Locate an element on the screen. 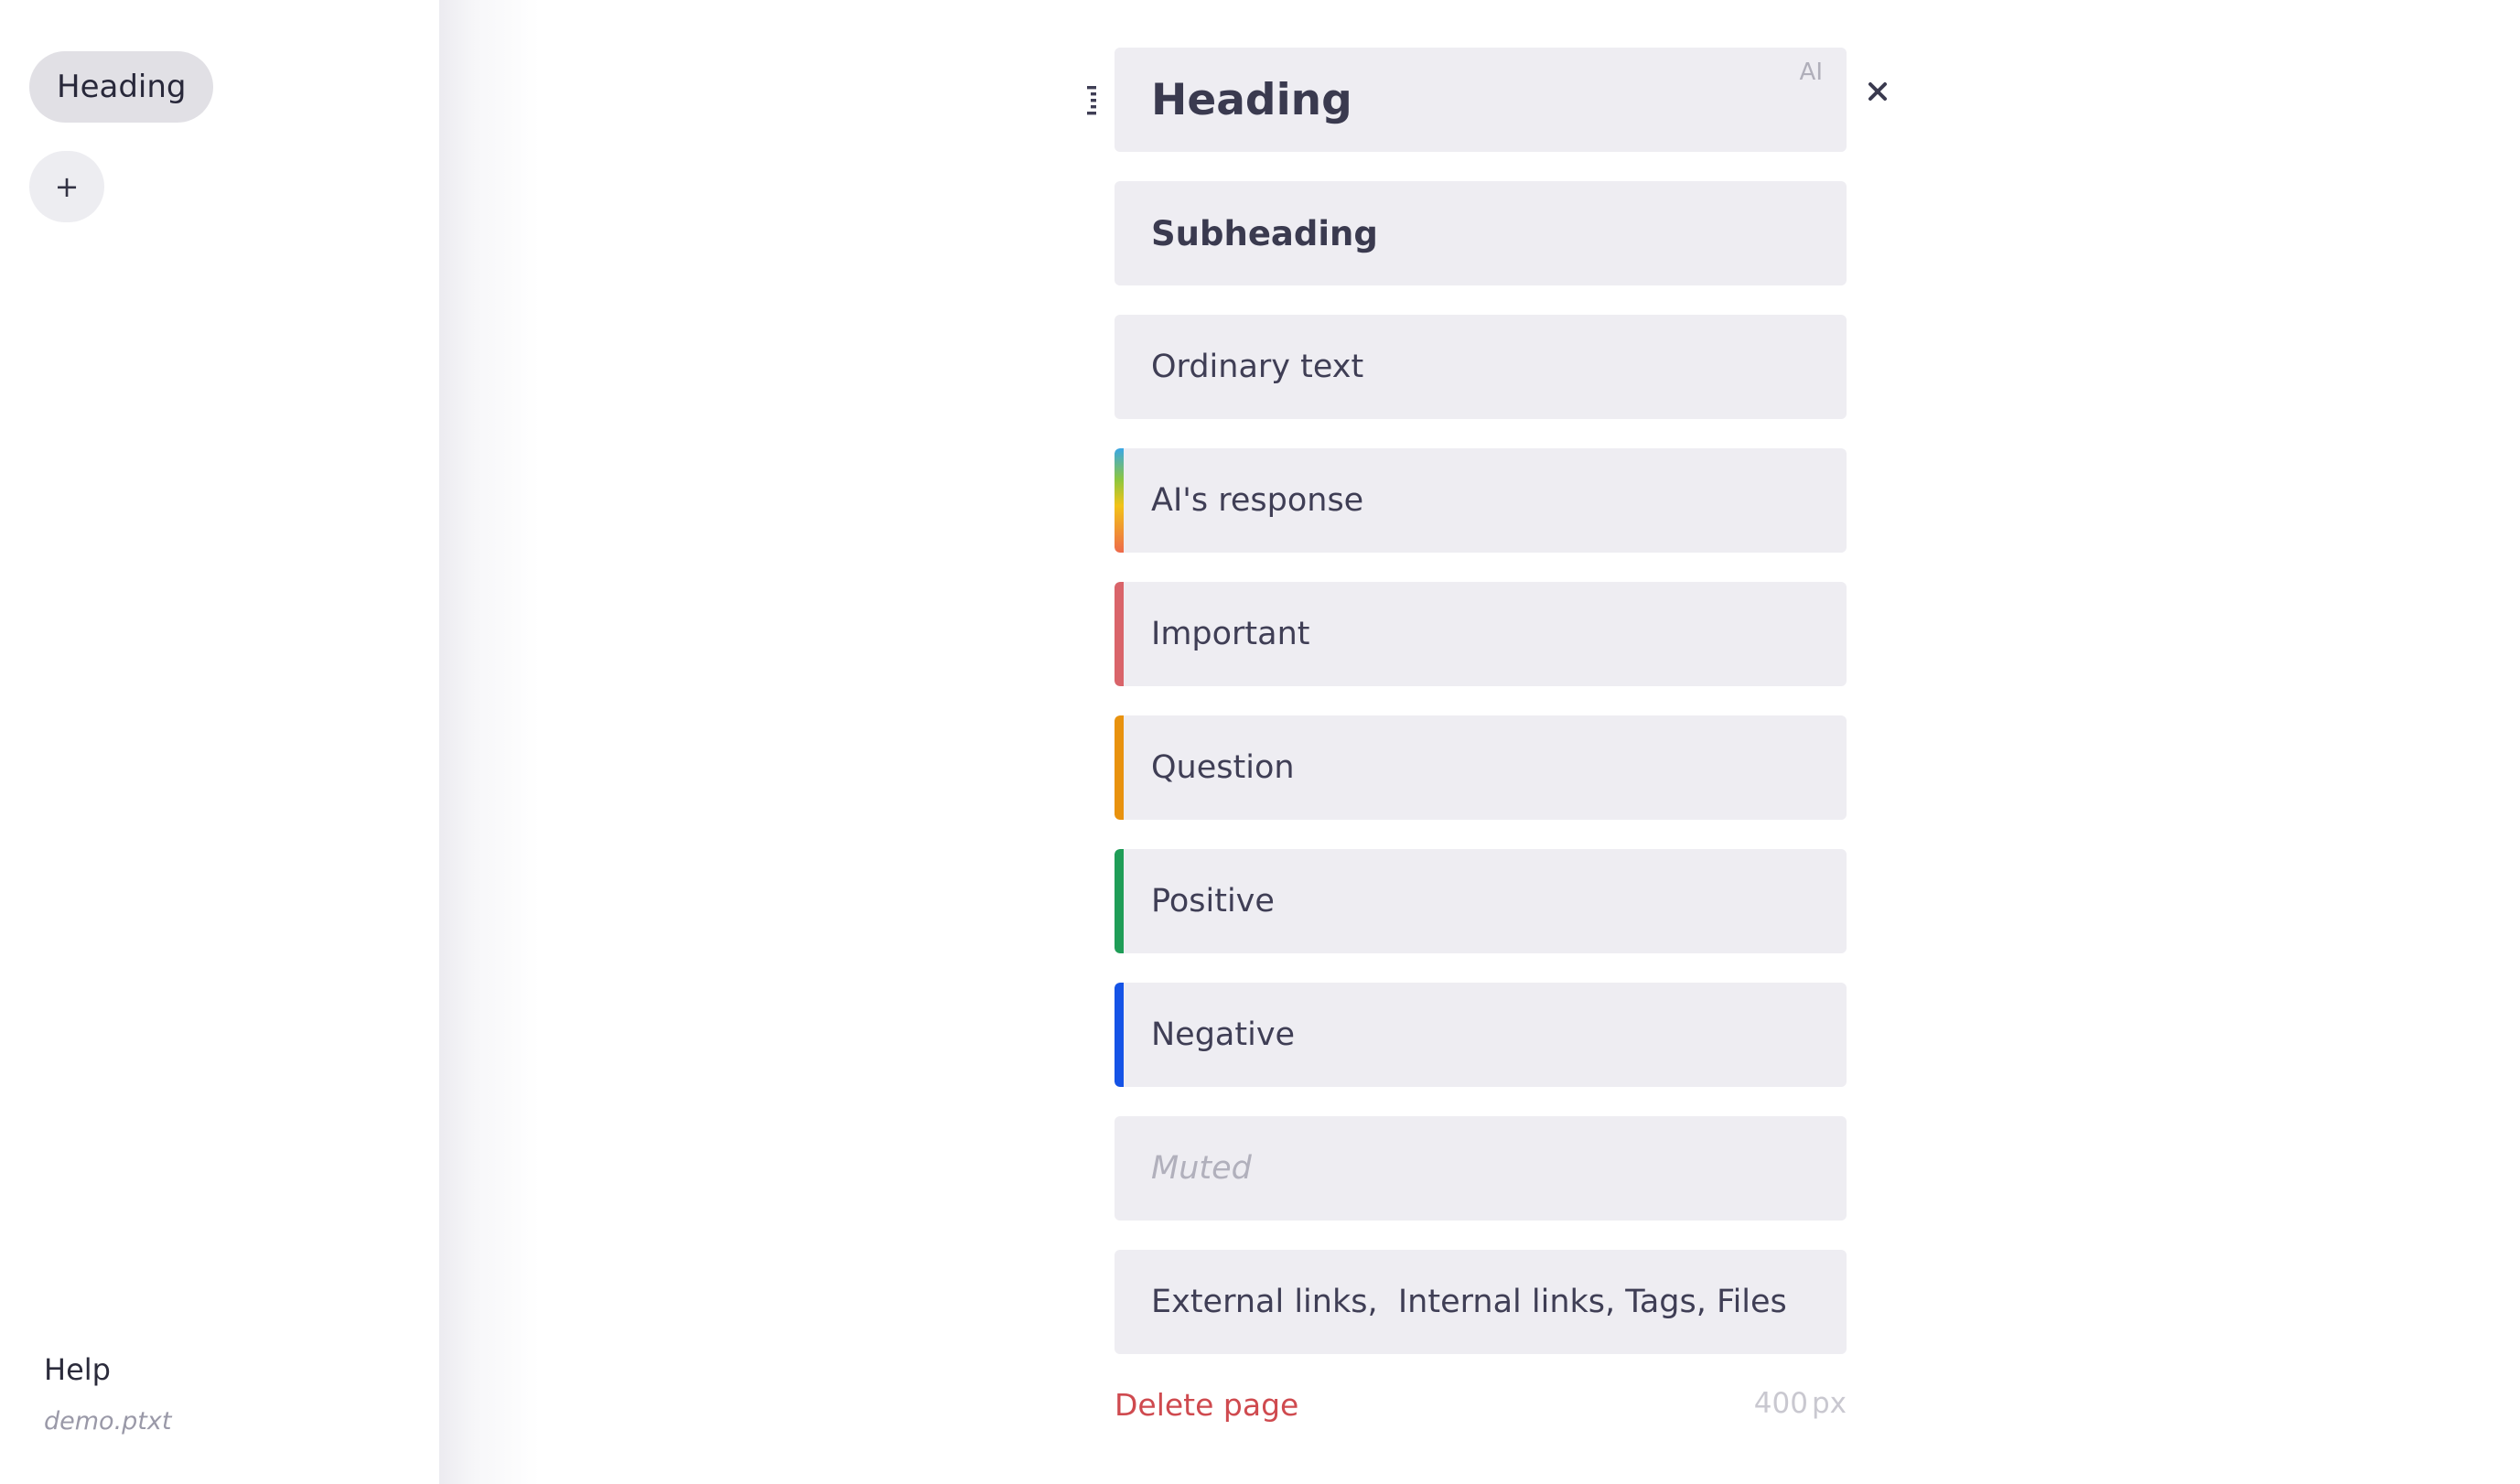 This screenshot has width=2520, height=1484. sidebar-page-heading: Heading is located at coordinates (121, 87).